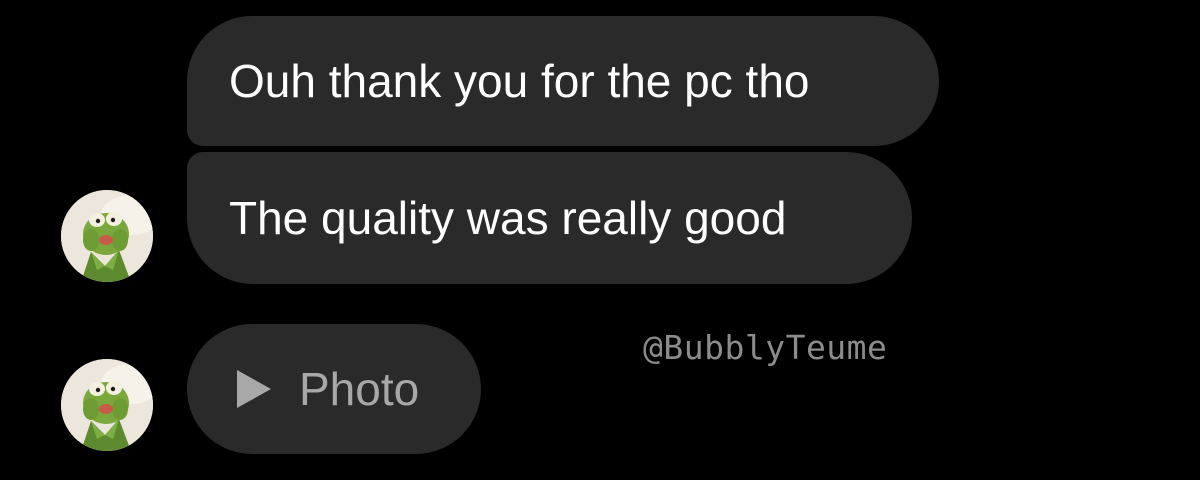  I want to click on play-icon, so click(254, 389).